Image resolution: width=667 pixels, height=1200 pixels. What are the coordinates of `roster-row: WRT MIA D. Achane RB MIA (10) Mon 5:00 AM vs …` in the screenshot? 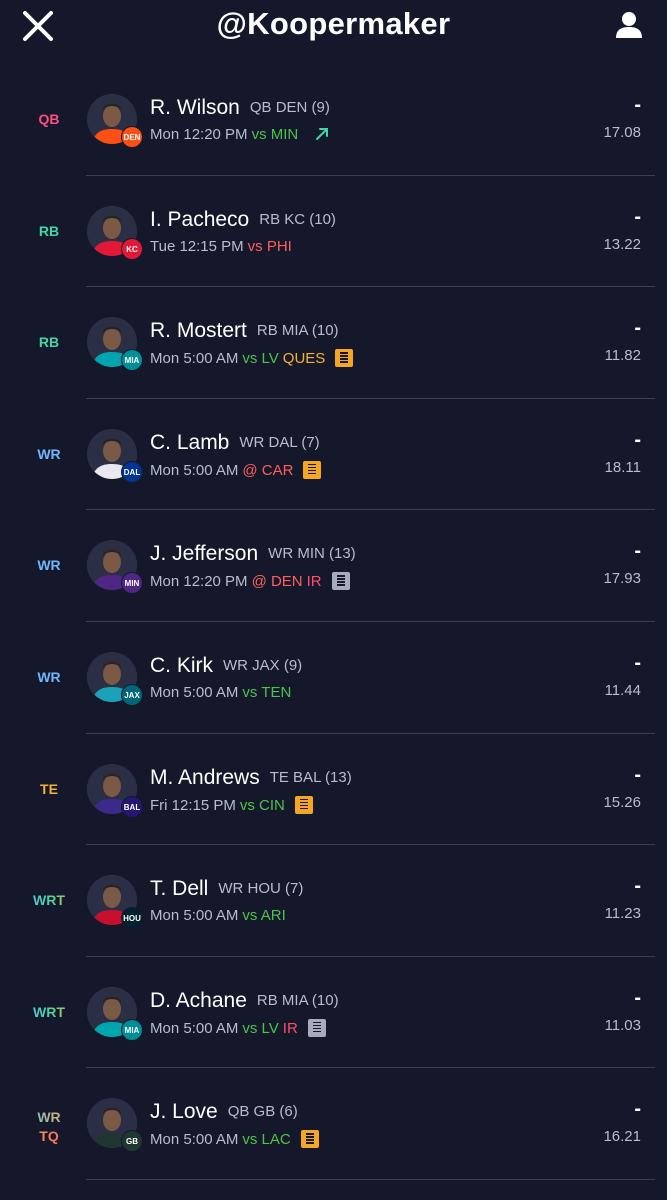 It's located at (333, 1013).